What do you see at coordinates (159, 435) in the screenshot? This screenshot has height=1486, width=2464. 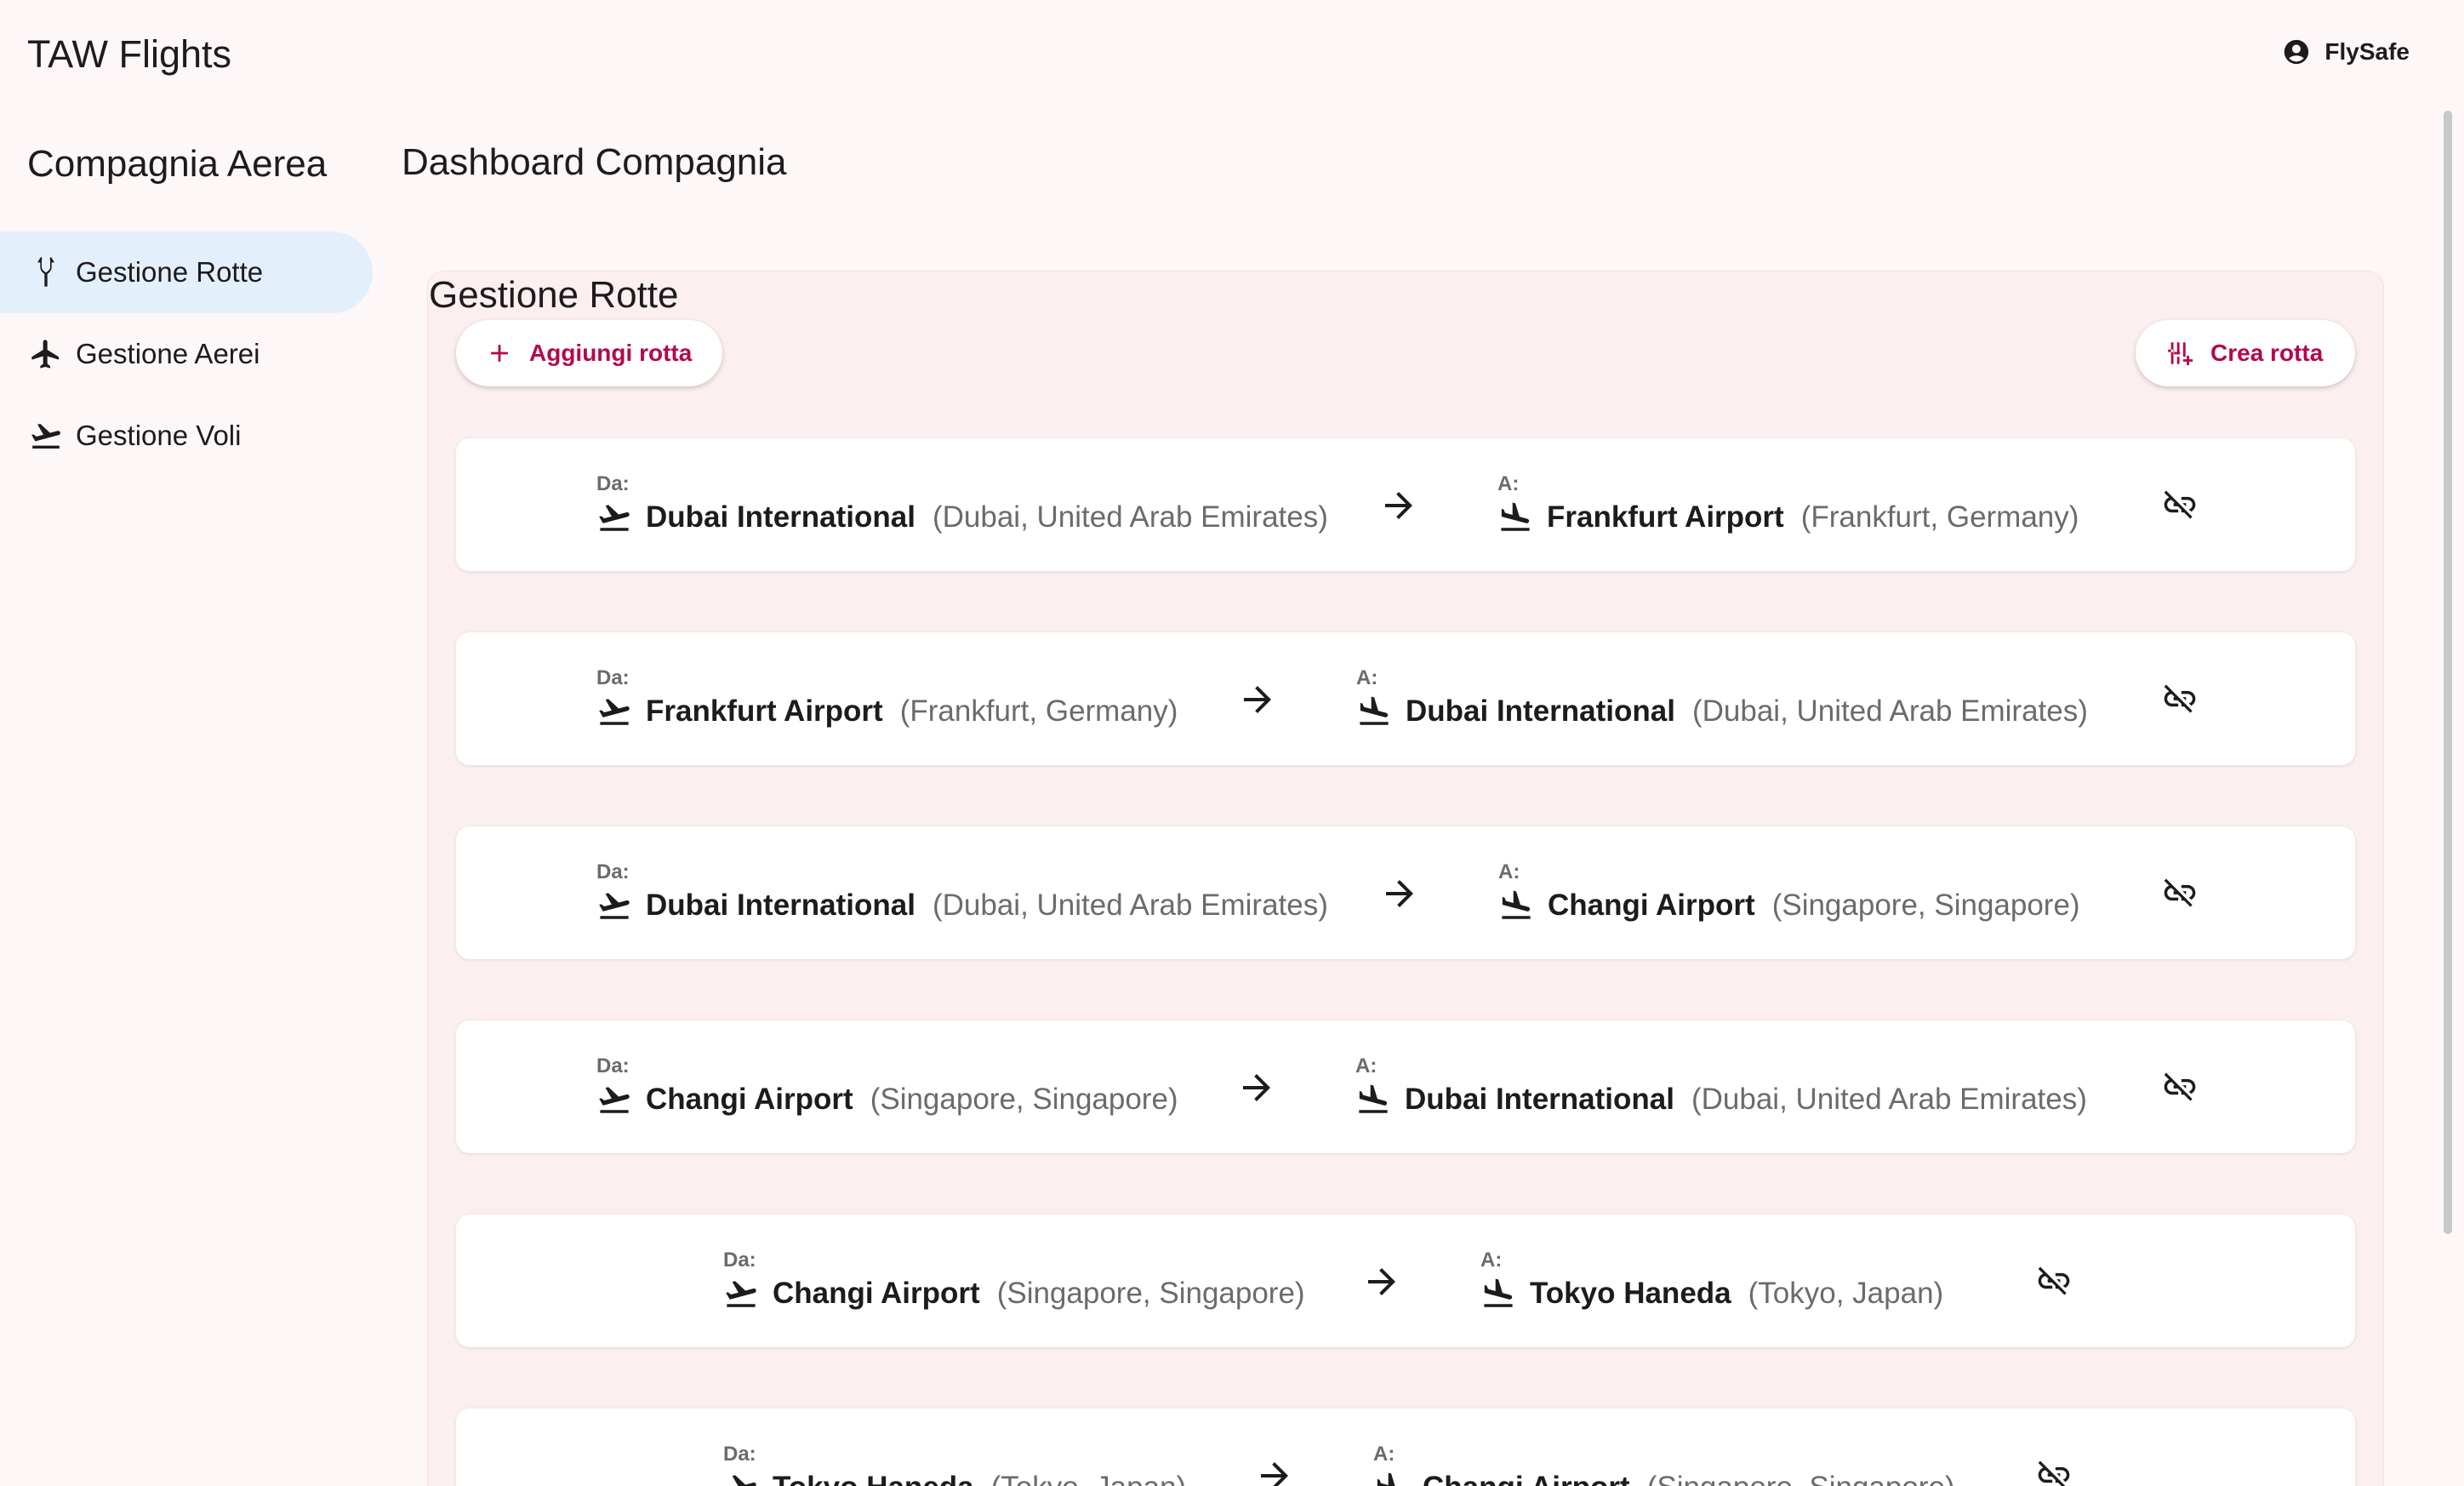 I see `sidebar-item-label: Gestione Voli` at bounding box center [159, 435].